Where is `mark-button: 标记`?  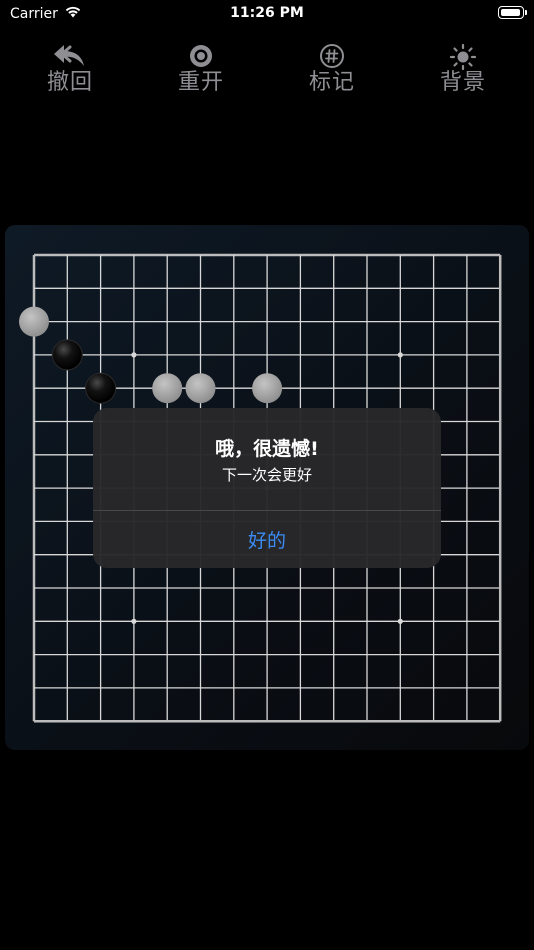
mark-button: 标记 is located at coordinates (332, 72).